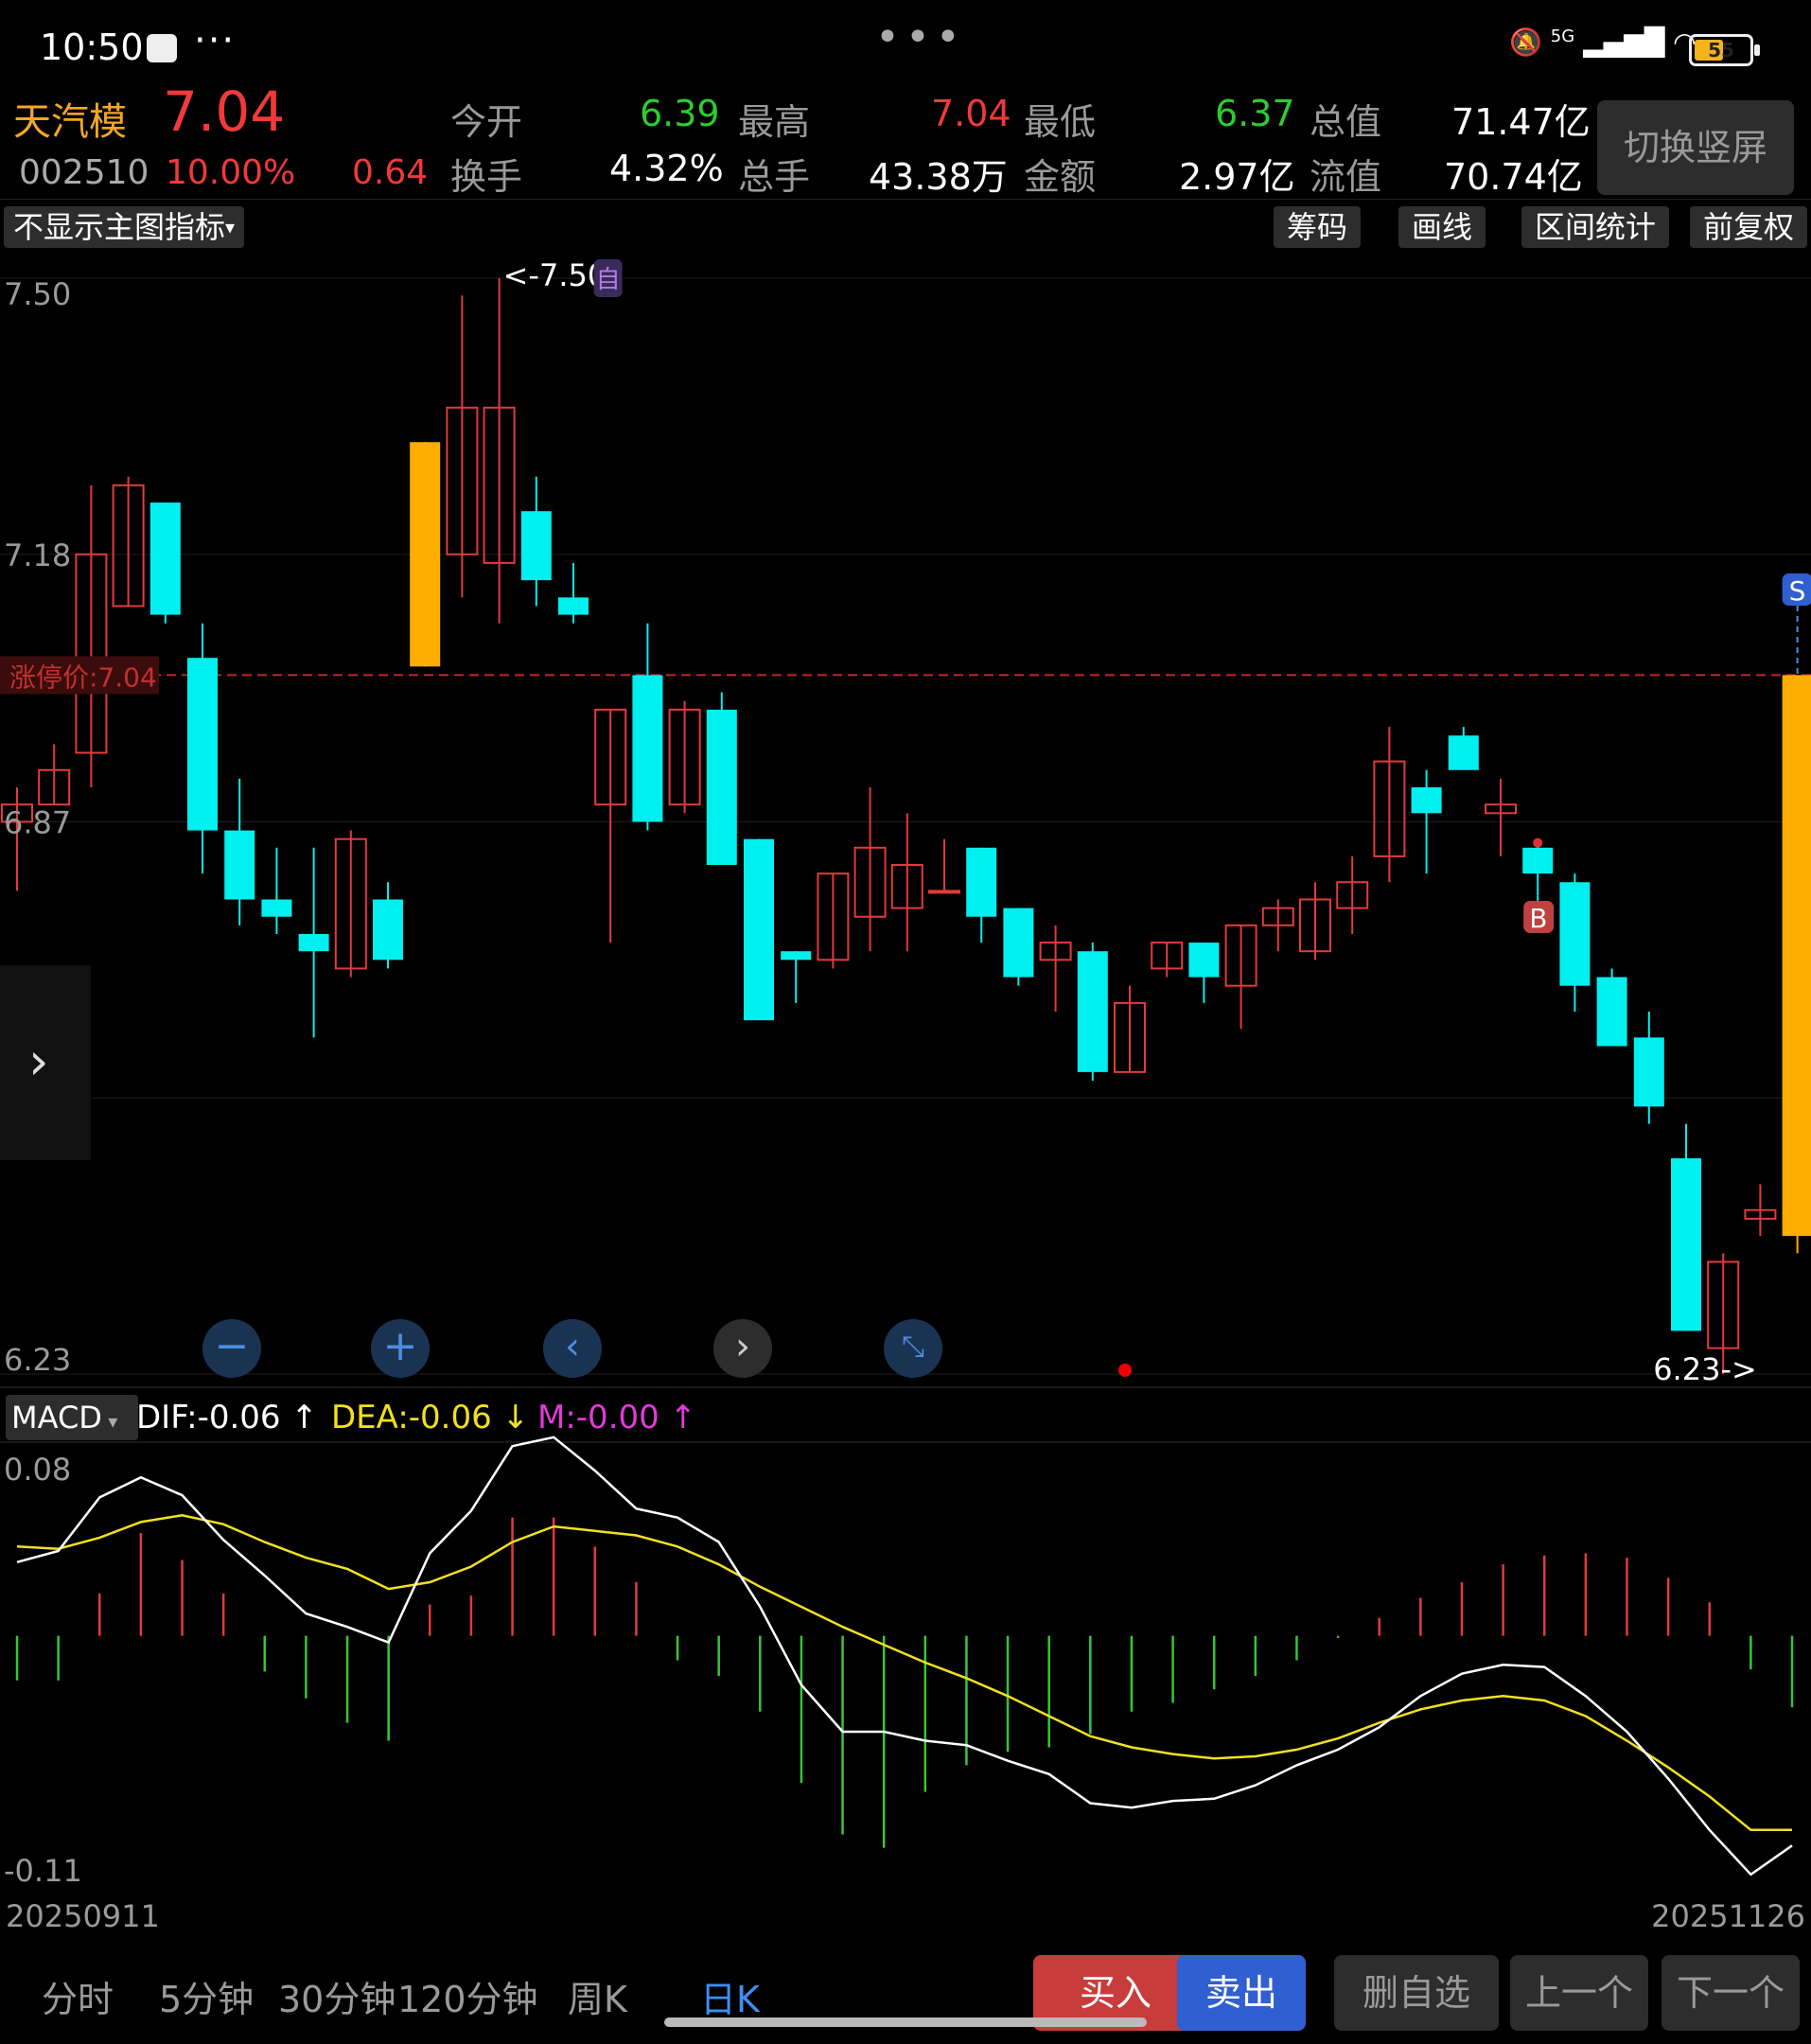 This screenshot has width=1811, height=2044. I want to click on scroll-left-button: ‹, so click(572, 1348).